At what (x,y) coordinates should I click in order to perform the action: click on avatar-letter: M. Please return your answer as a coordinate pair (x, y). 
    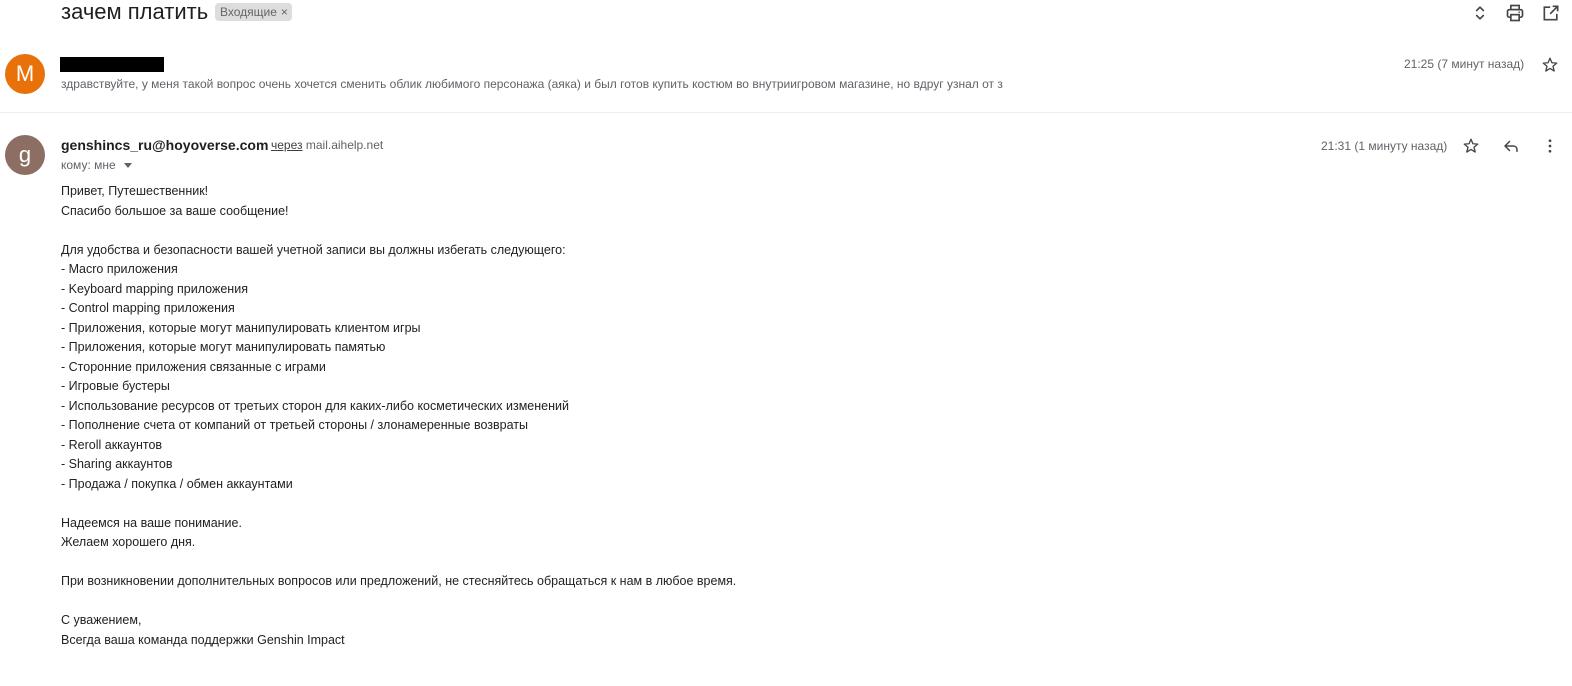
    Looking at the image, I should click on (25, 73).